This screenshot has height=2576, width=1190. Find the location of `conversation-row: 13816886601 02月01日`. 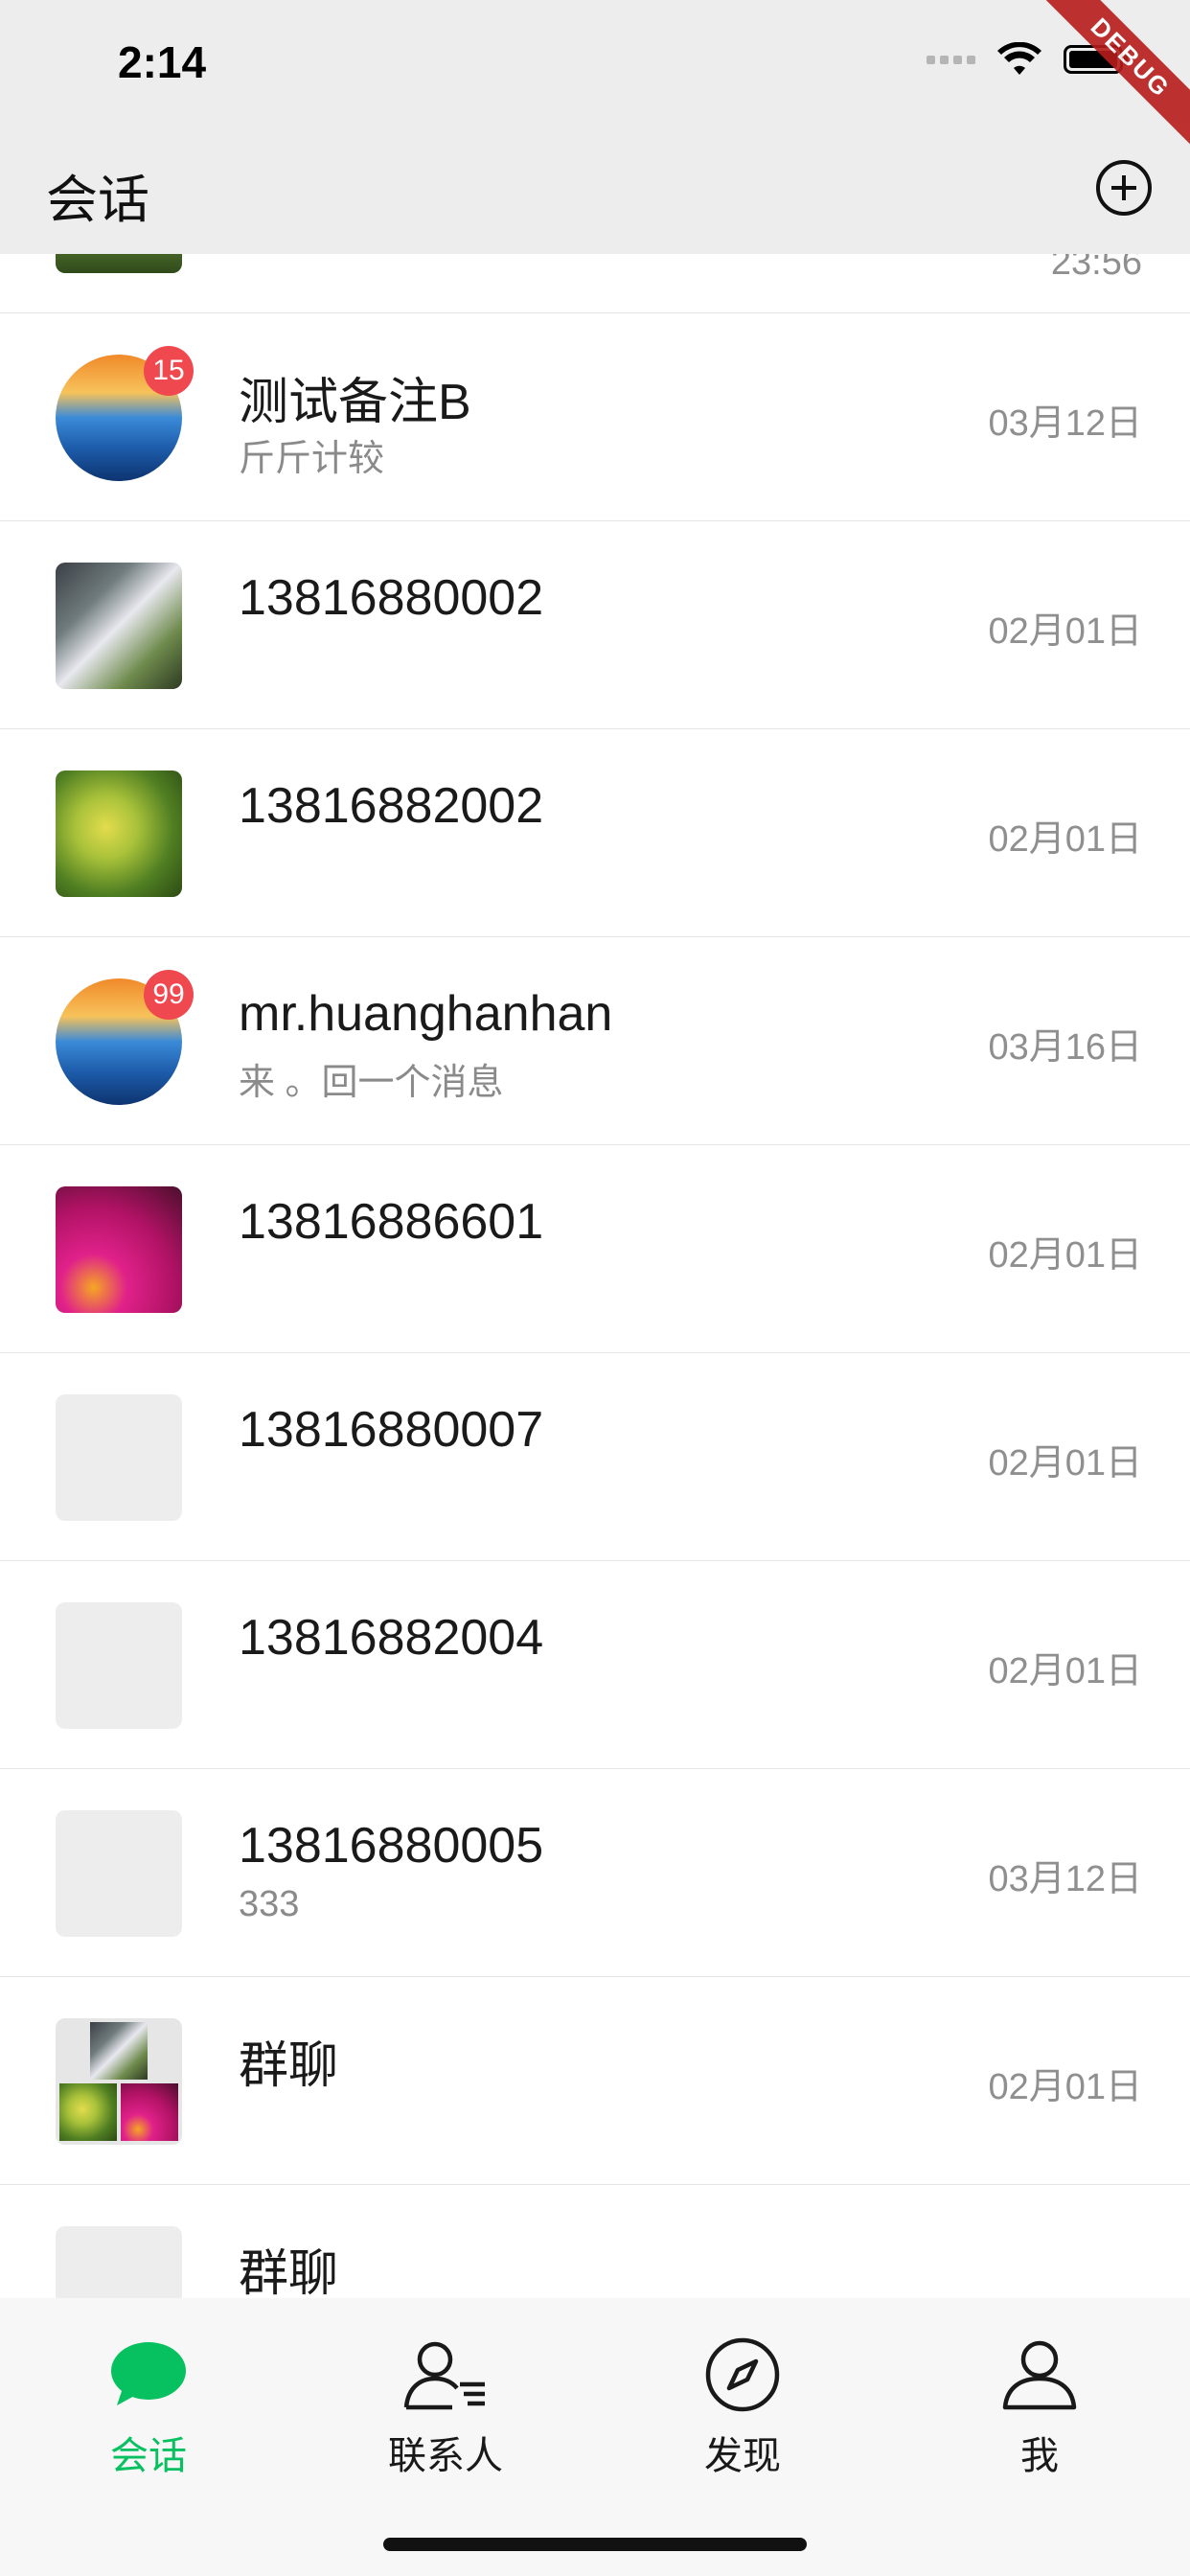

conversation-row: 13816886601 02月01日 is located at coordinates (595, 1249).